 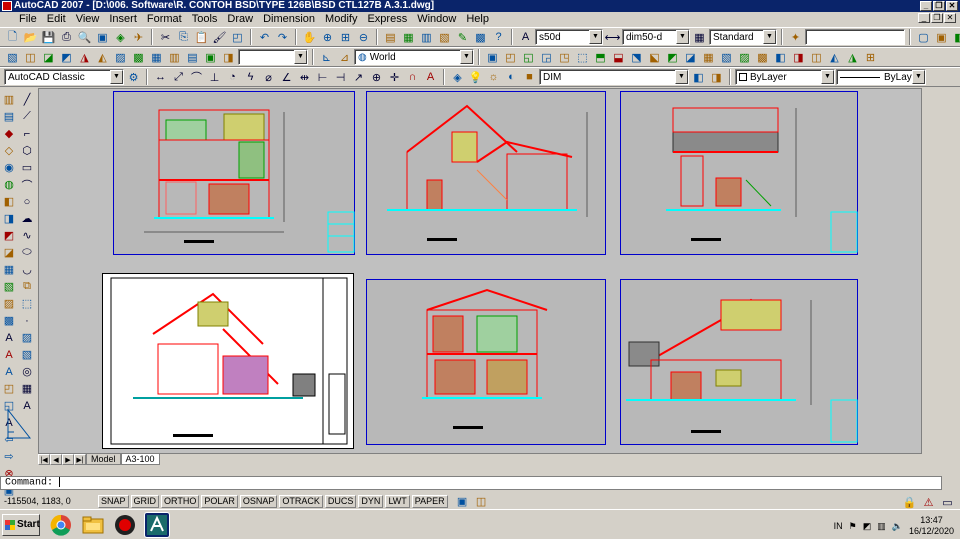 I want to click on layer-select: DIM ▼, so click(x=614, y=77).